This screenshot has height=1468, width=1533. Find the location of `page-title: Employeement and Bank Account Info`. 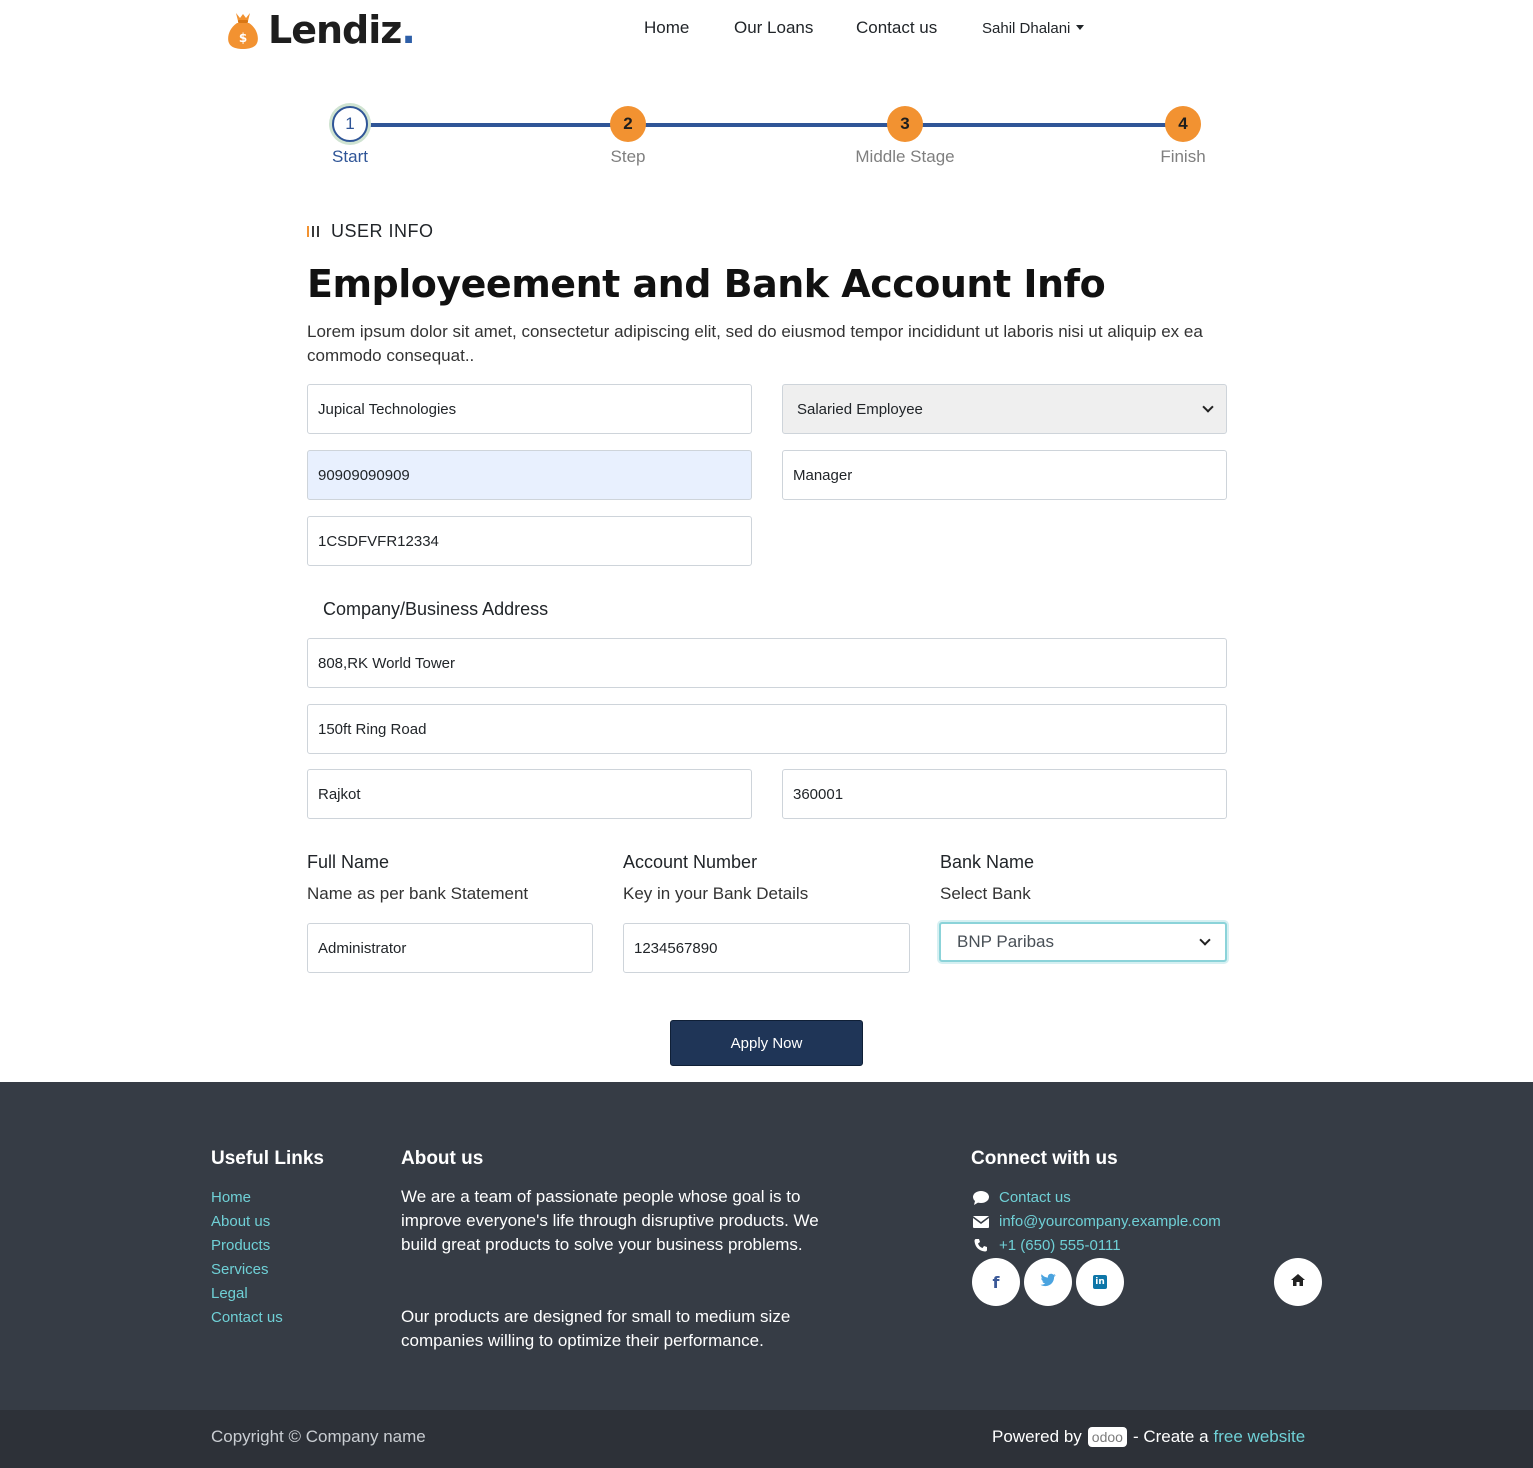

page-title: Employeement and Bank Account Info is located at coordinates (706, 284).